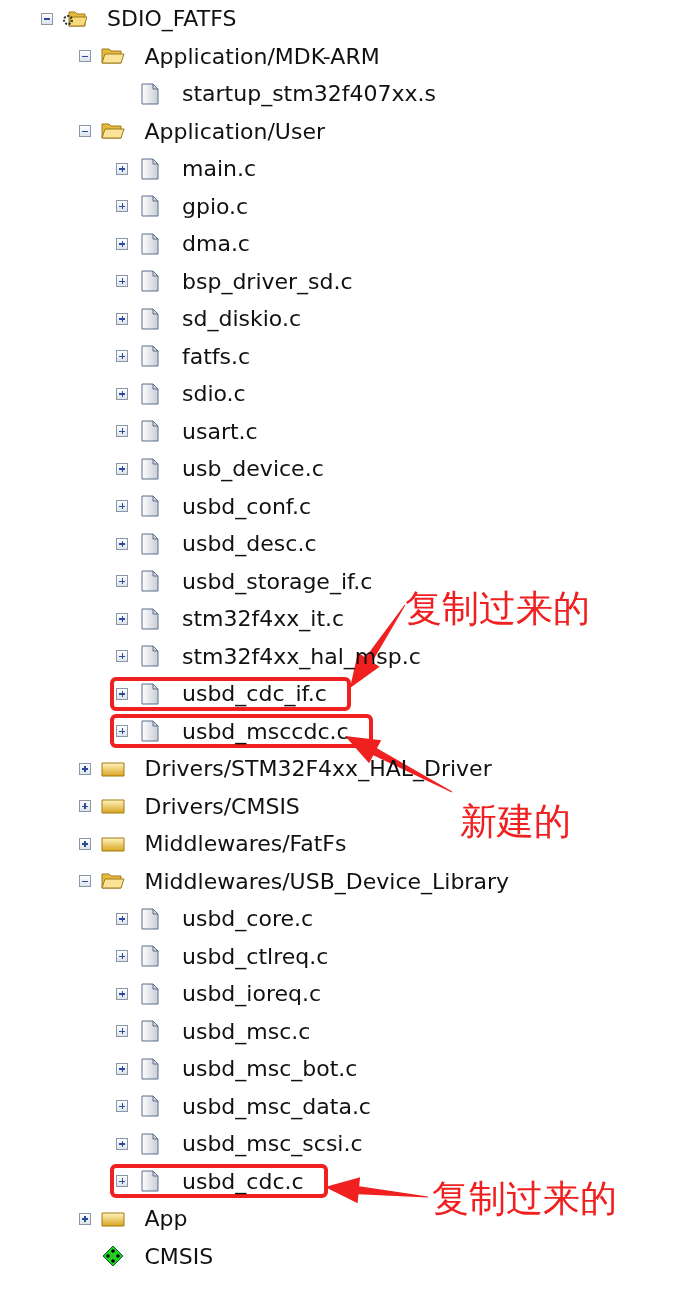 This screenshot has height=1294, width=678. I want to click on file-name: sdio.c, so click(214, 394).